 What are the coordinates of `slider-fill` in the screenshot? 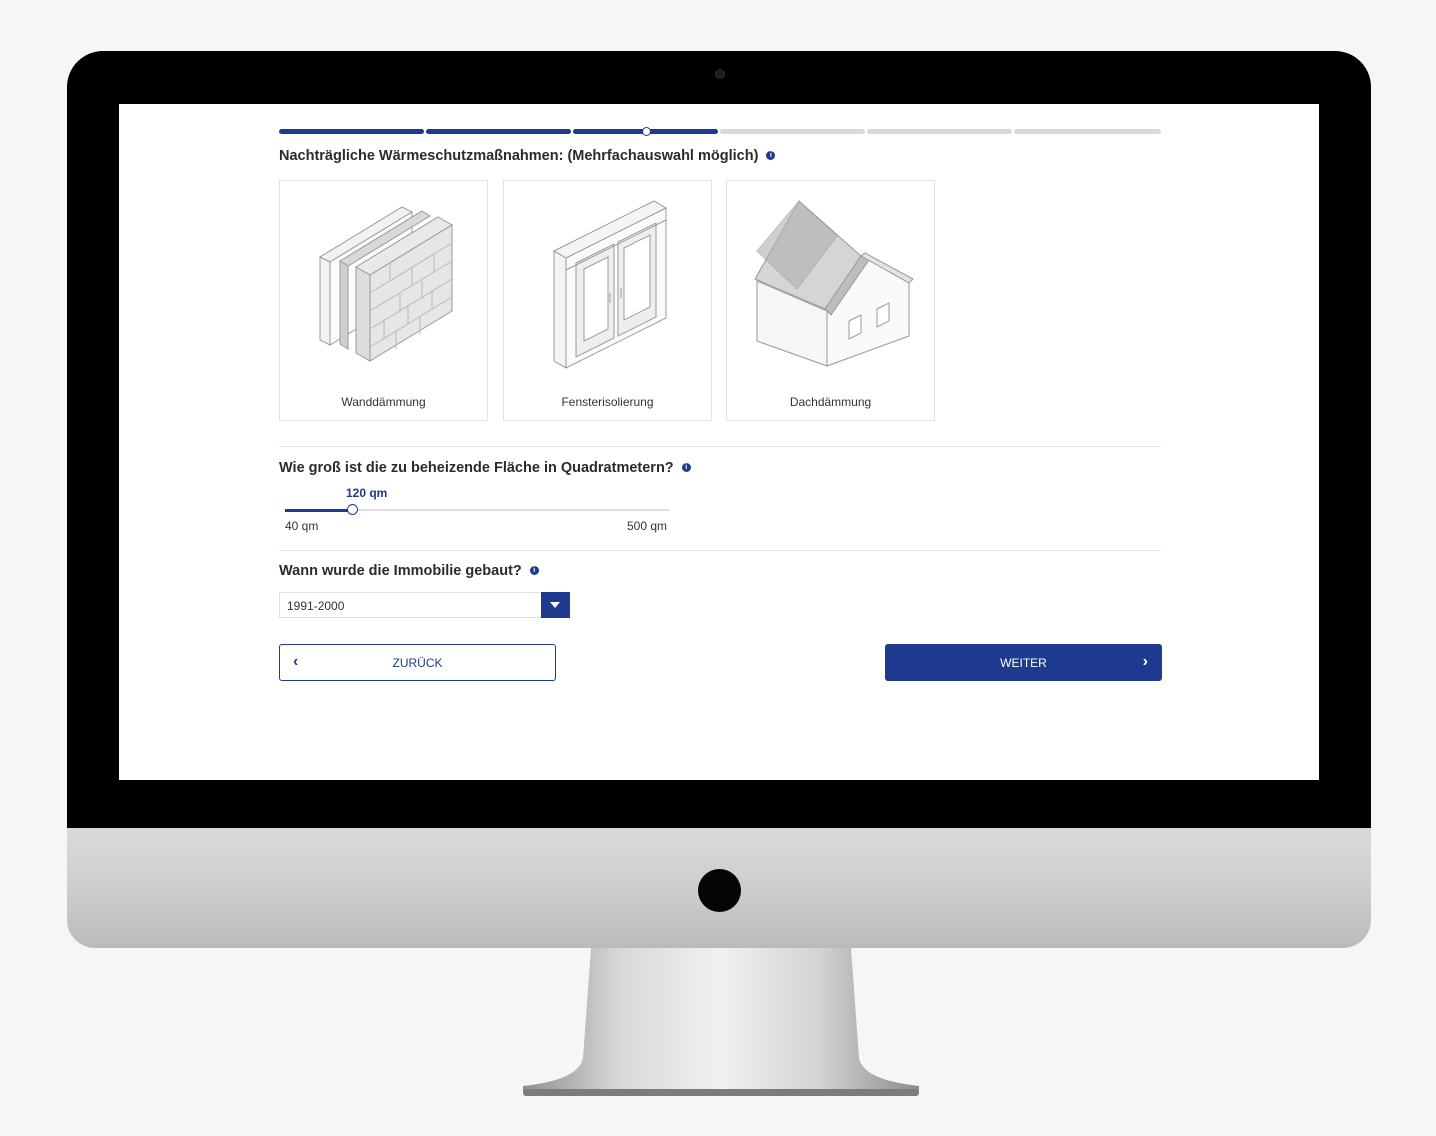 It's located at (318, 510).